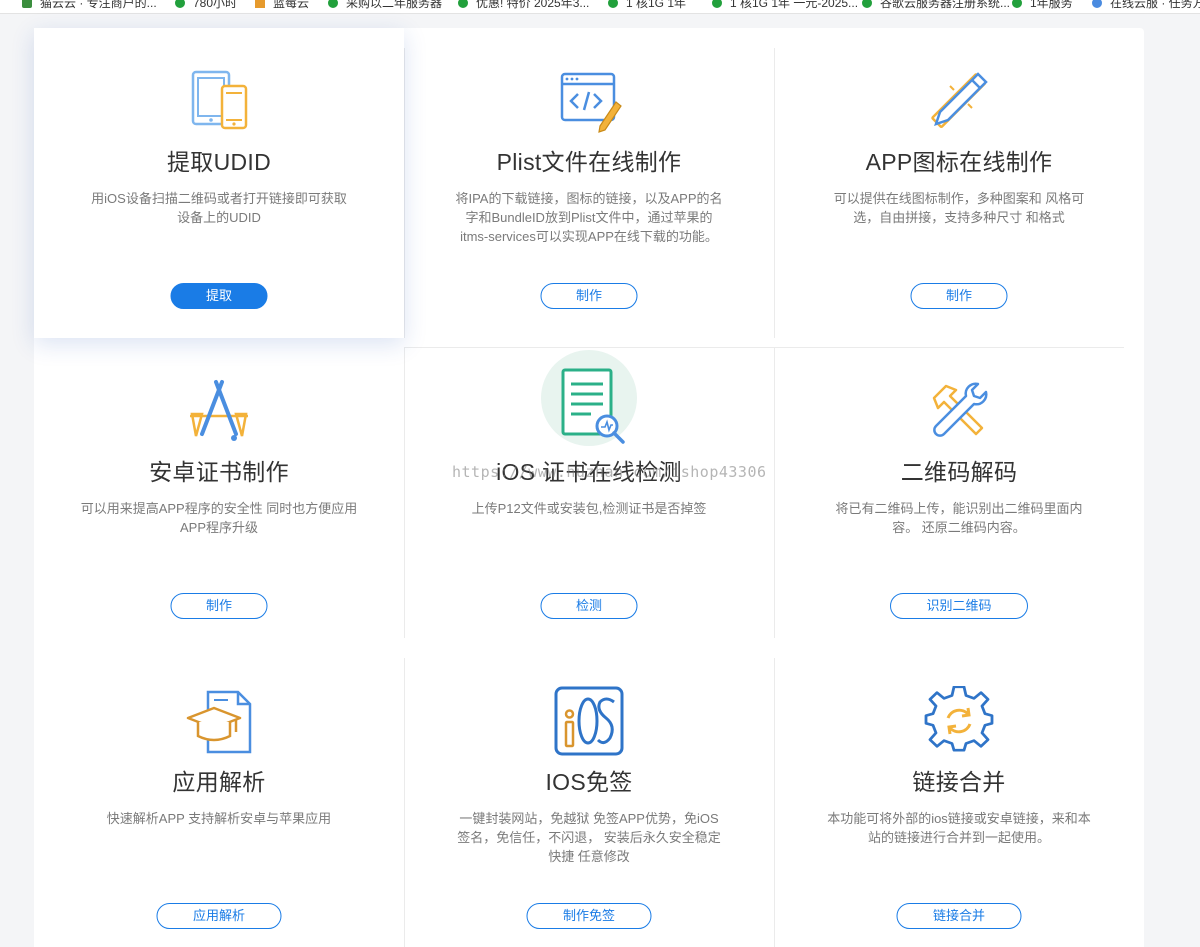 Image resolution: width=1200 pixels, height=947 pixels. I want to click on gear-sync-icon, so click(959, 721).